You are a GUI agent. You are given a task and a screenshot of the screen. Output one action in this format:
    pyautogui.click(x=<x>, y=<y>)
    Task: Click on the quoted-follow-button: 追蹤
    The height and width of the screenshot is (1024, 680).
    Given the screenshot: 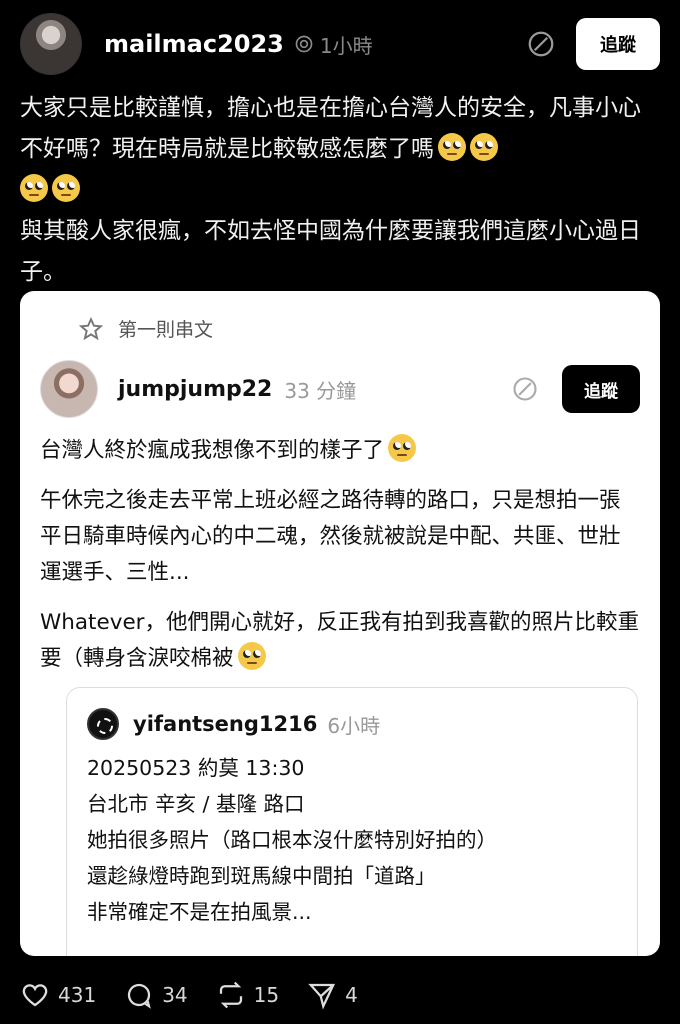 What is the action you would take?
    pyautogui.click(x=601, y=389)
    